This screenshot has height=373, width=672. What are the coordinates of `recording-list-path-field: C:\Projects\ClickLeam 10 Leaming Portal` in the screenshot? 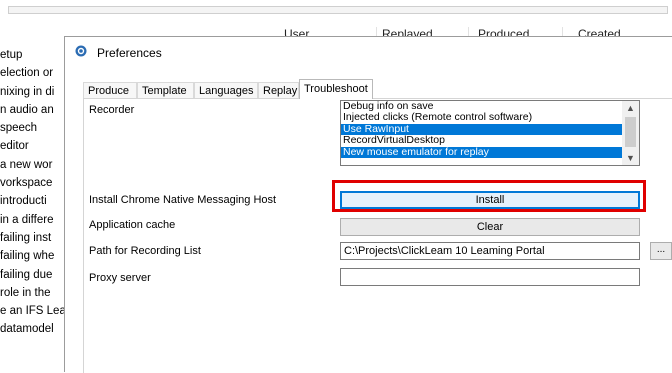 It's located at (490, 251).